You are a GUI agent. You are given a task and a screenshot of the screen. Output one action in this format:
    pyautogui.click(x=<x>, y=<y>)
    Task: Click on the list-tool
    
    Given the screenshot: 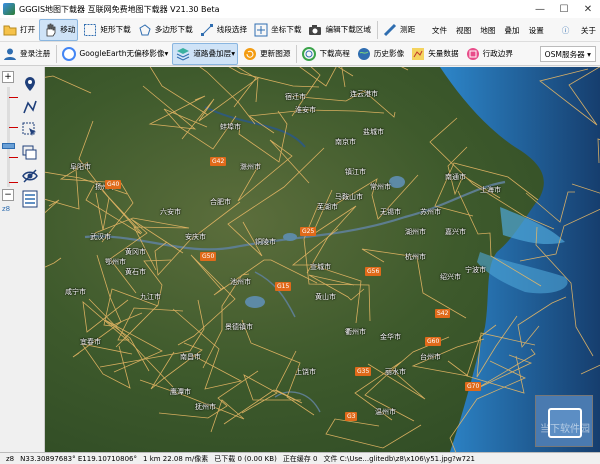 What is the action you would take?
    pyautogui.click(x=30, y=199)
    